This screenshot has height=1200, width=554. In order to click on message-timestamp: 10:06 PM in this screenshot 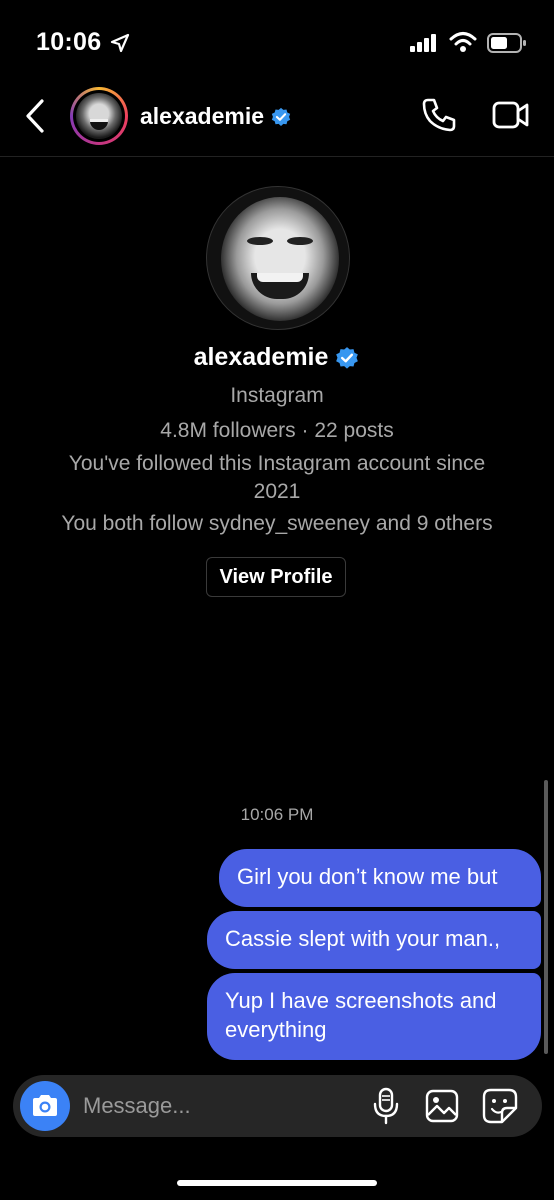, I will do `click(277, 814)`.